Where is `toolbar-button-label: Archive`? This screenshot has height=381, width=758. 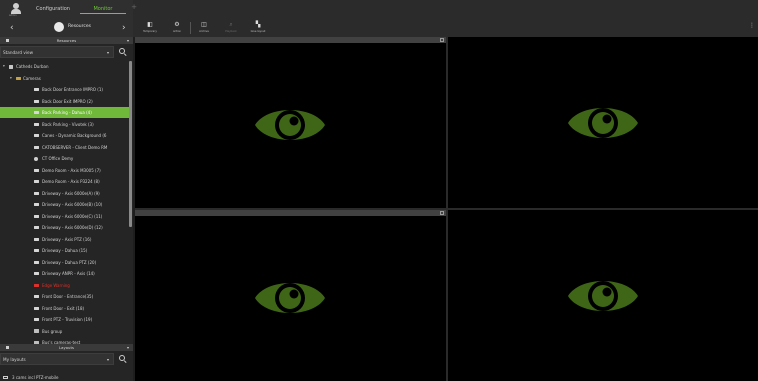
toolbar-button-label: Archive is located at coordinates (204, 31).